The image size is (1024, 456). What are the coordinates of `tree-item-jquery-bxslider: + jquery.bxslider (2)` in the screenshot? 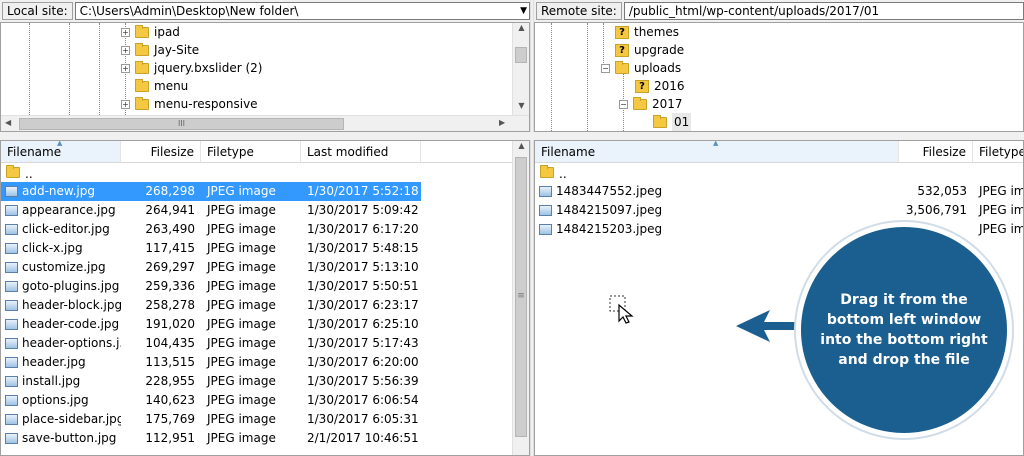 It's located at (191, 68).